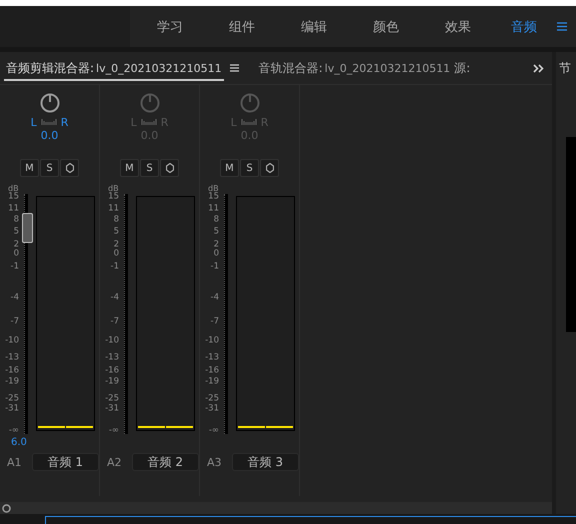 The width and height of the screenshot is (576, 524). What do you see at coordinates (538, 68) in the screenshot?
I see `overflow-chevron-icon` at bounding box center [538, 68].